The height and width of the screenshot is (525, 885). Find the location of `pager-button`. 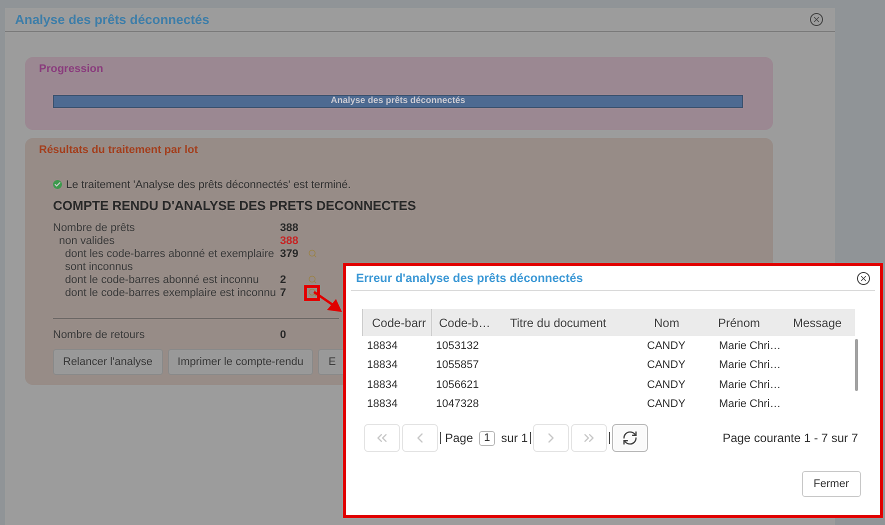

pager-button is located at coordinates (630, 438).